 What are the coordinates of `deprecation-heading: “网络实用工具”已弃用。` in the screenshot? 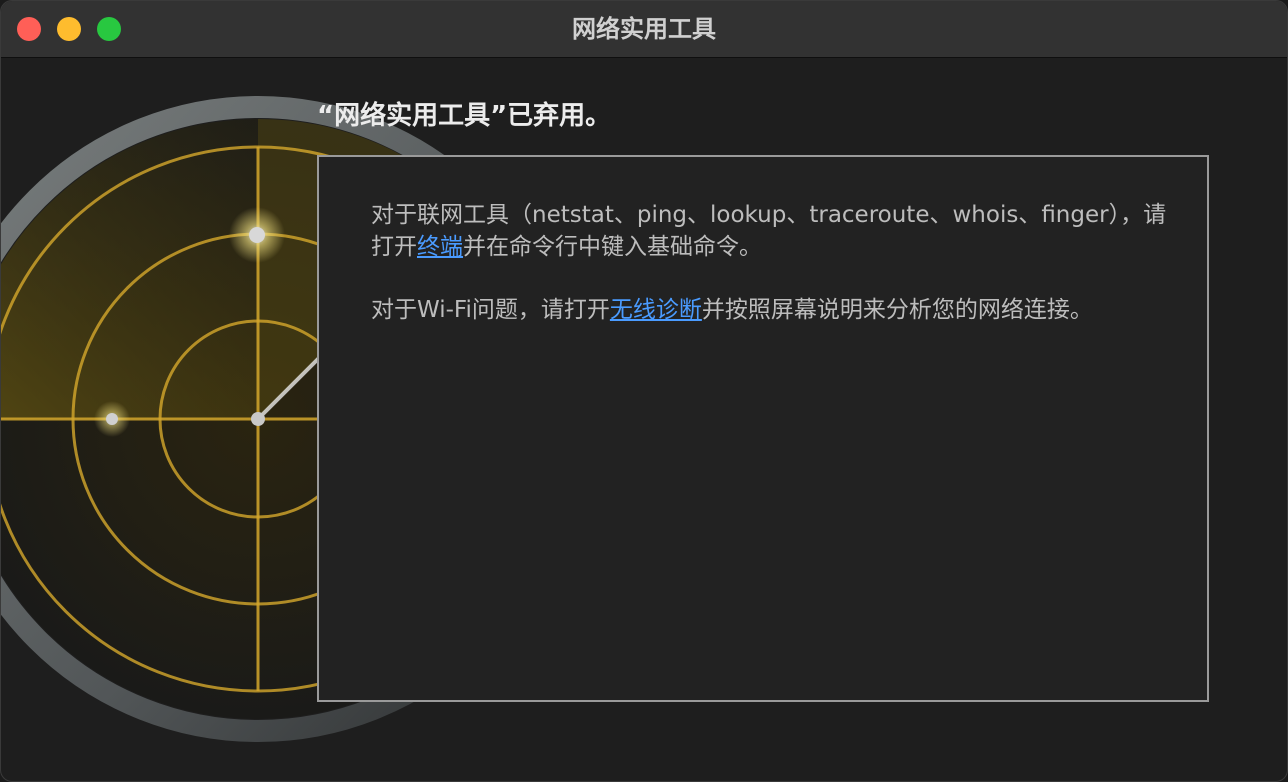 It's located at (464, 116).